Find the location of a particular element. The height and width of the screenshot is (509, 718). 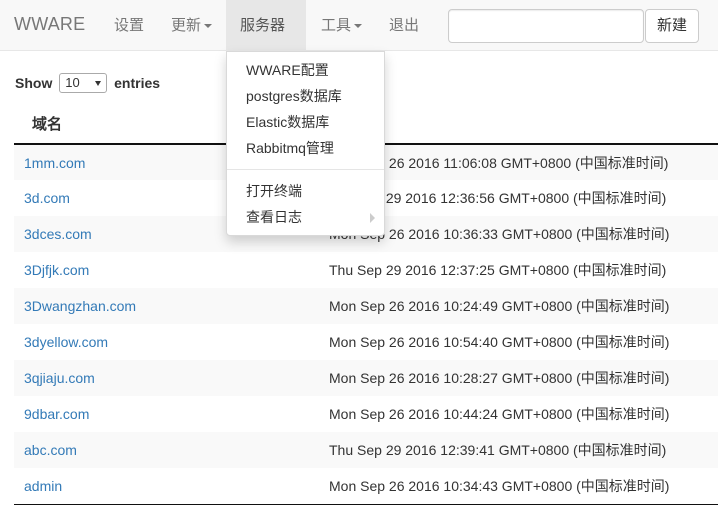

nav-update-label: 更新 is located at coordinates (186, 25).